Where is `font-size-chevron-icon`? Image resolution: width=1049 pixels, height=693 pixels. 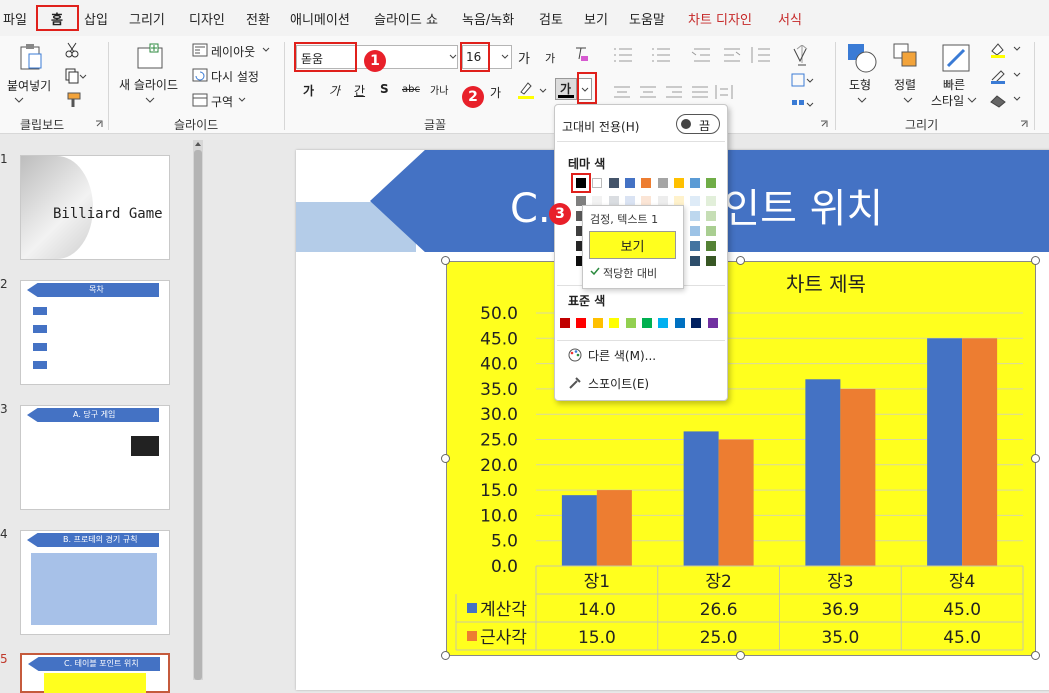 font-size-chevron-icon is located at coordinates (505, 57).